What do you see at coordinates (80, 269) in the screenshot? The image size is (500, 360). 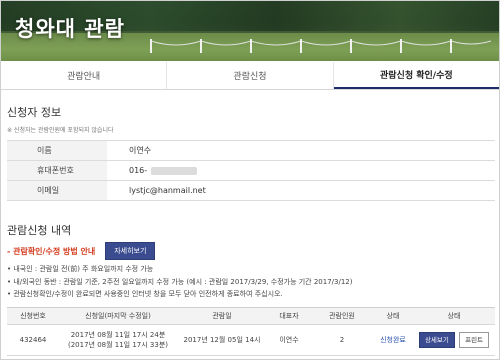 I see `notice-item: • 내국인 : 관람일 전(前) 주 화요일까지 수정 가능` at bounding box center [80, 269].